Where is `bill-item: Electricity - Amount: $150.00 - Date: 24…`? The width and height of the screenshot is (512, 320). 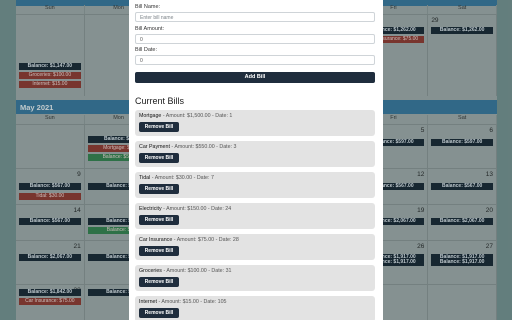 bill-item: Electricity - Amount: $150.00 - Date: 24… is located at coordinates (255, 216).